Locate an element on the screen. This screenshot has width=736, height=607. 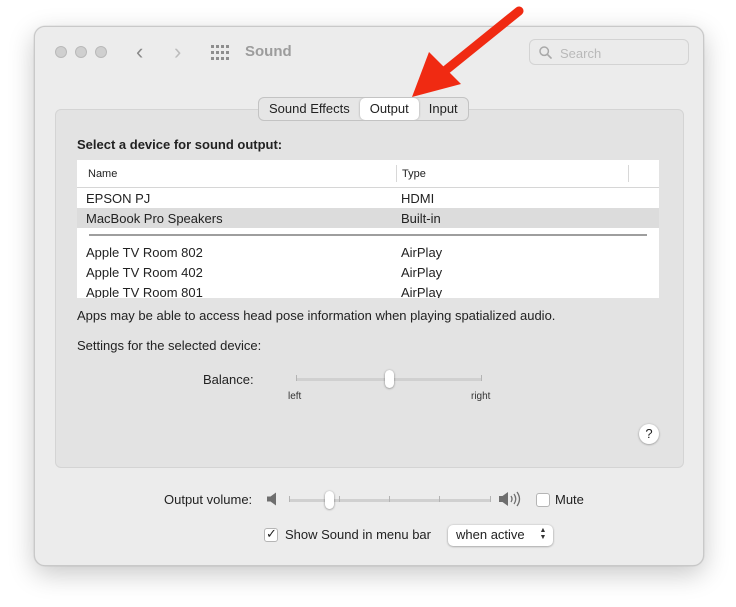
device-group-divider is located at coordinates (368, 235).